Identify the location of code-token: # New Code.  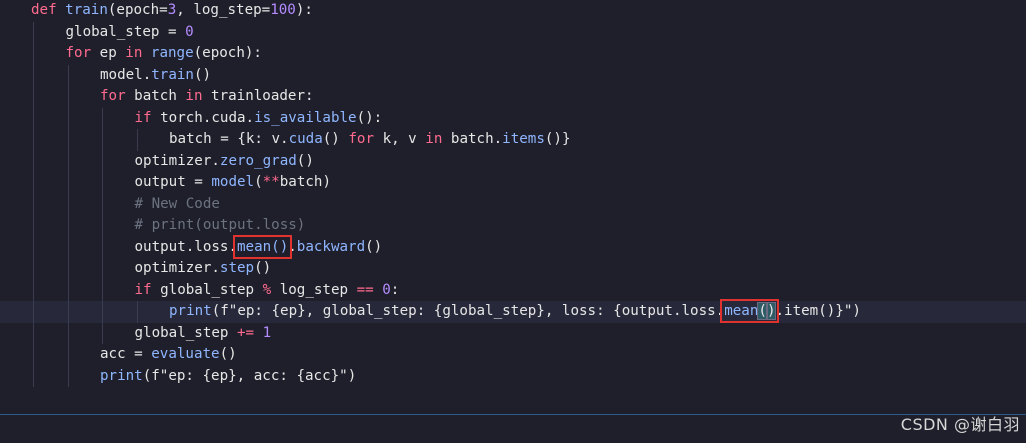
(177, 203).